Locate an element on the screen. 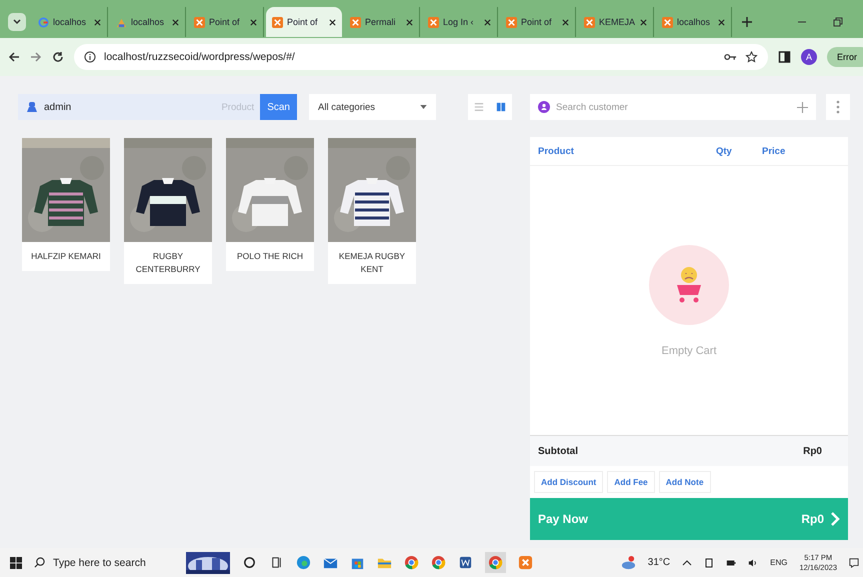 This screenshot has height=577, width=863. key-icon is located at coordinates (730, 57).